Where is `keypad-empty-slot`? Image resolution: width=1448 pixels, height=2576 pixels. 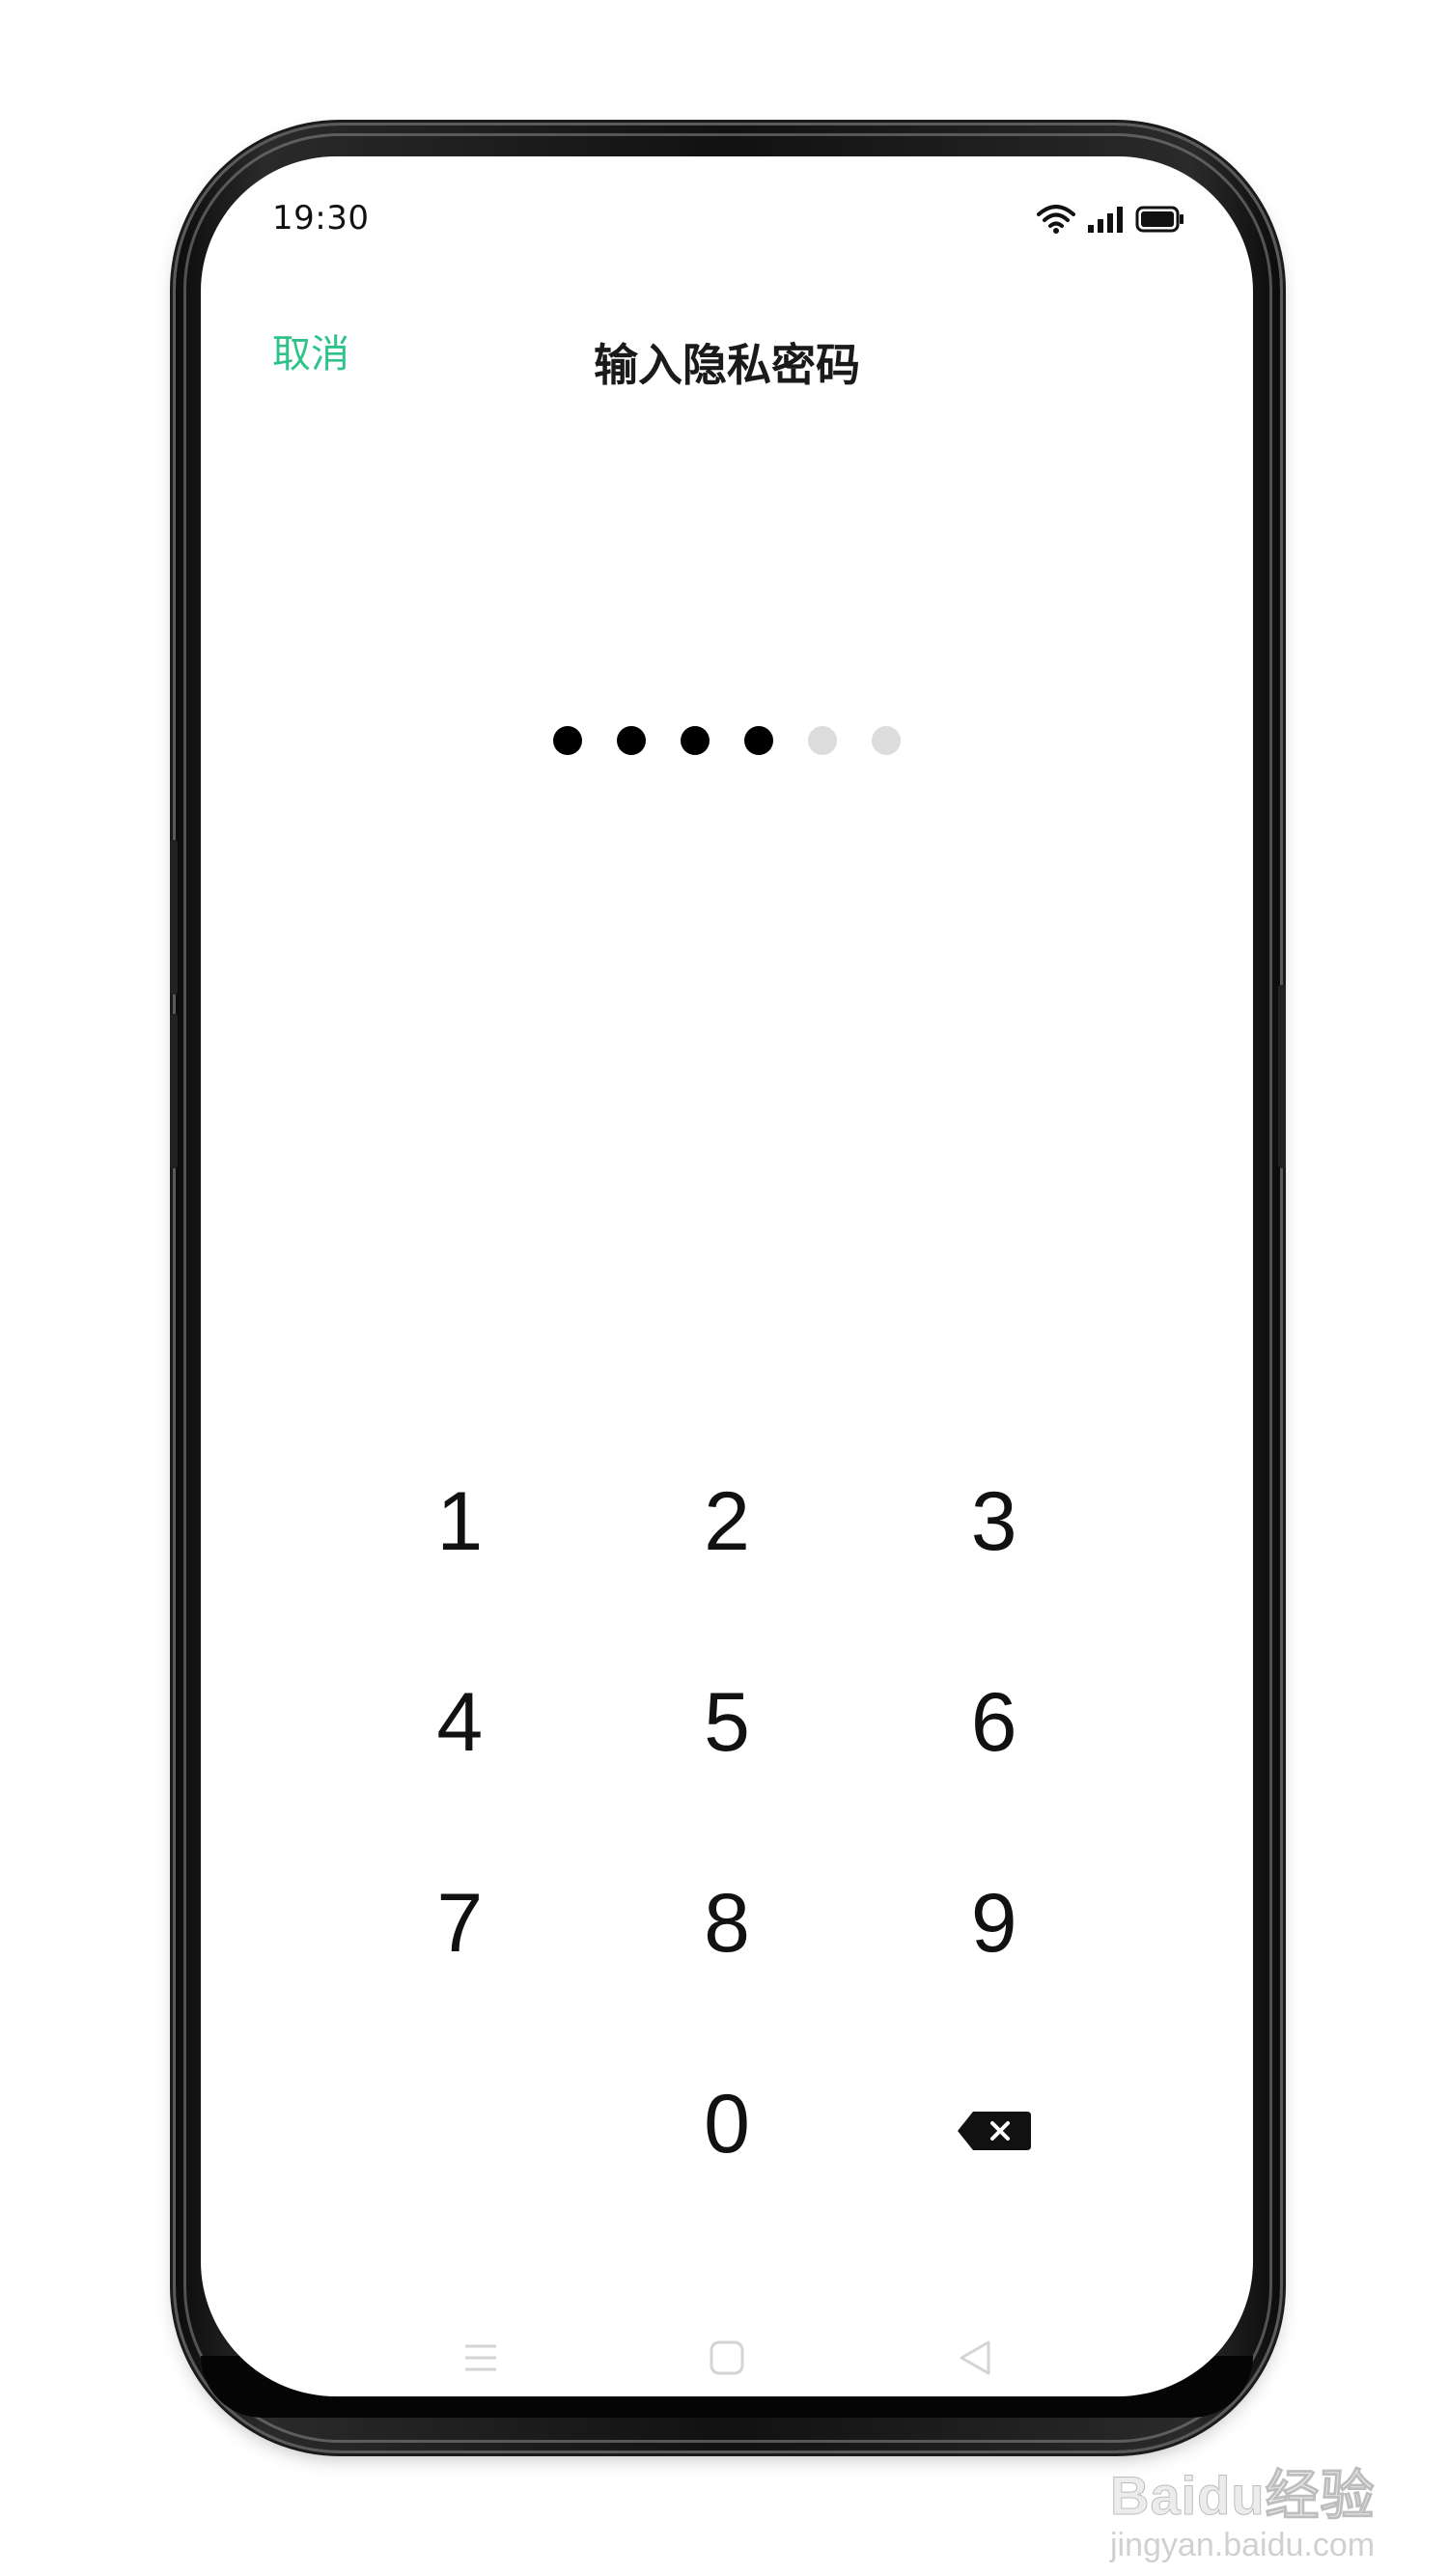 keypad-empty-slot is located at coordinates (460, 2124).